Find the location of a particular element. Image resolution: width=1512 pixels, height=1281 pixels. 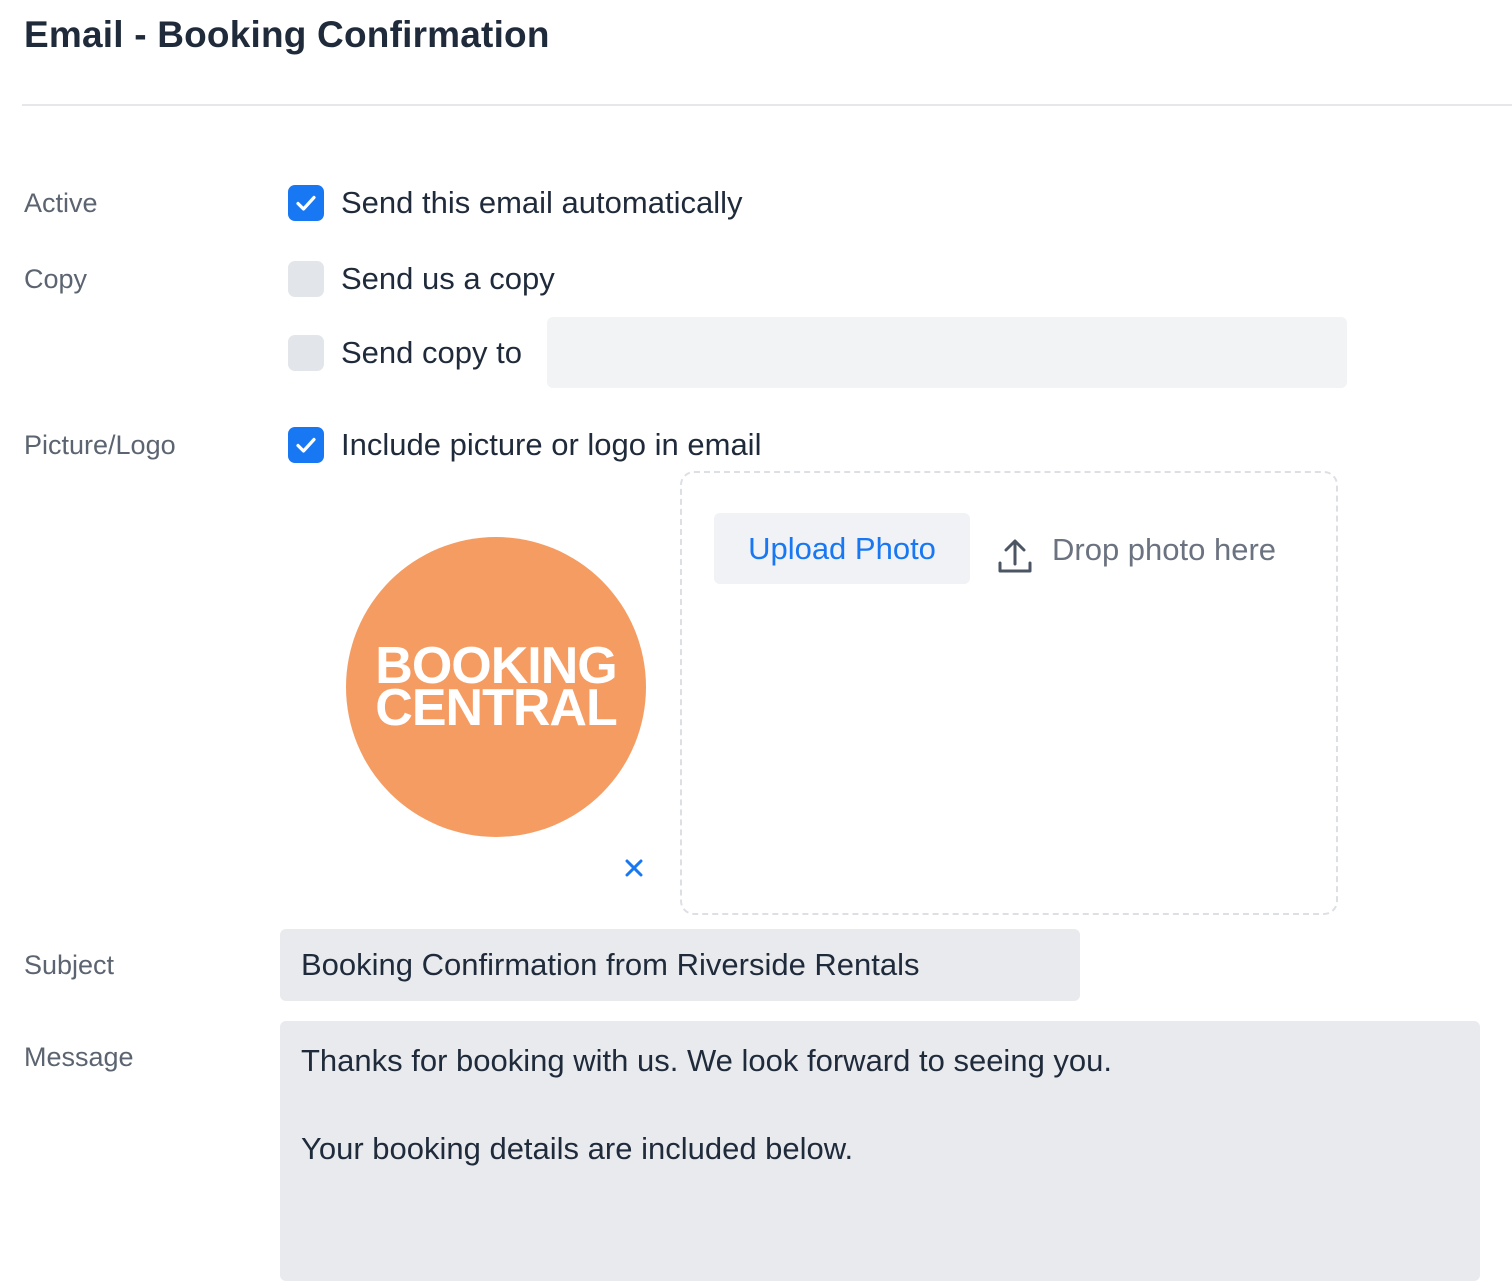

logo-text: BOOKING CENTRAL is located at coordinates (496, 688).